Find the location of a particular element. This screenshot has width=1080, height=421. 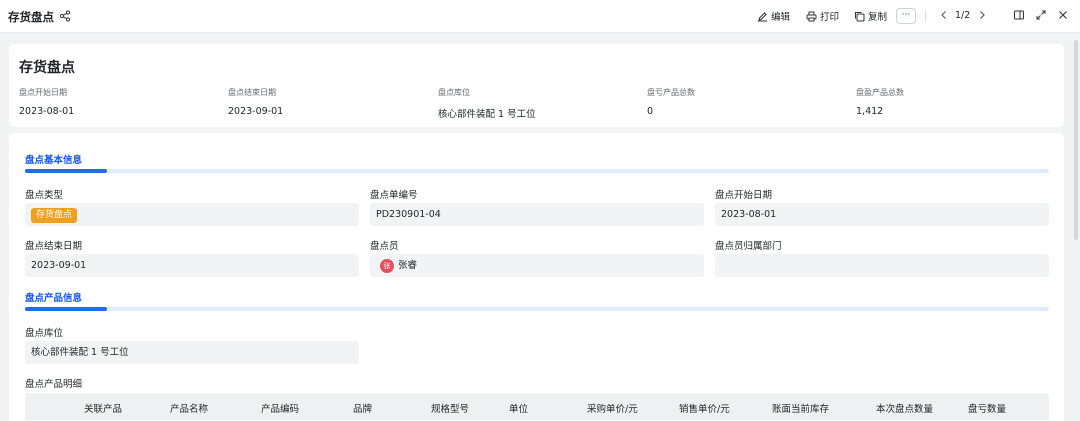

field-label-location: 盘点库位 is located at coordinates (44, 333).